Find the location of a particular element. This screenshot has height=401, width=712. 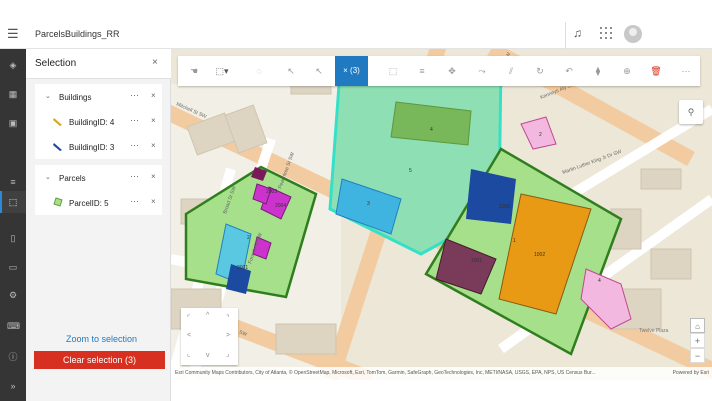

nav-ne: ⌝ is located at coordinates (227, 318).